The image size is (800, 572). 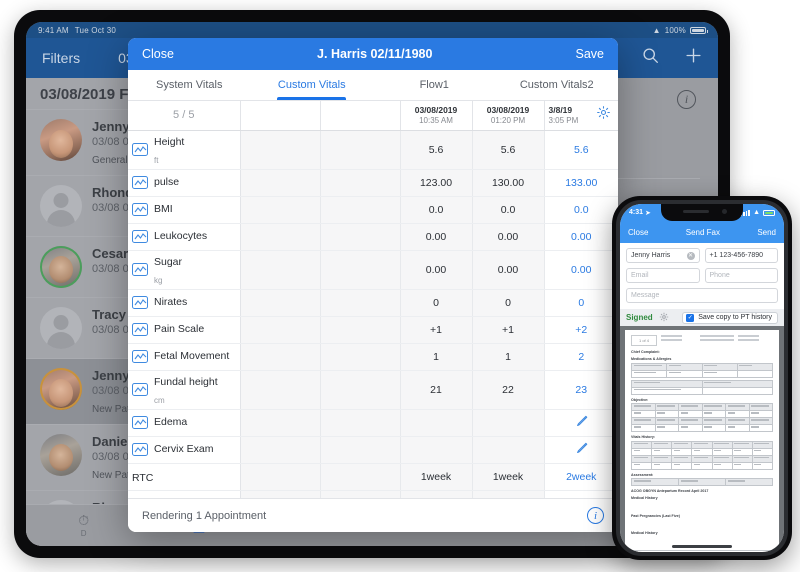 I want to click on table-row: Fetal Movement 1 1 2, so click(x=373, y=357).